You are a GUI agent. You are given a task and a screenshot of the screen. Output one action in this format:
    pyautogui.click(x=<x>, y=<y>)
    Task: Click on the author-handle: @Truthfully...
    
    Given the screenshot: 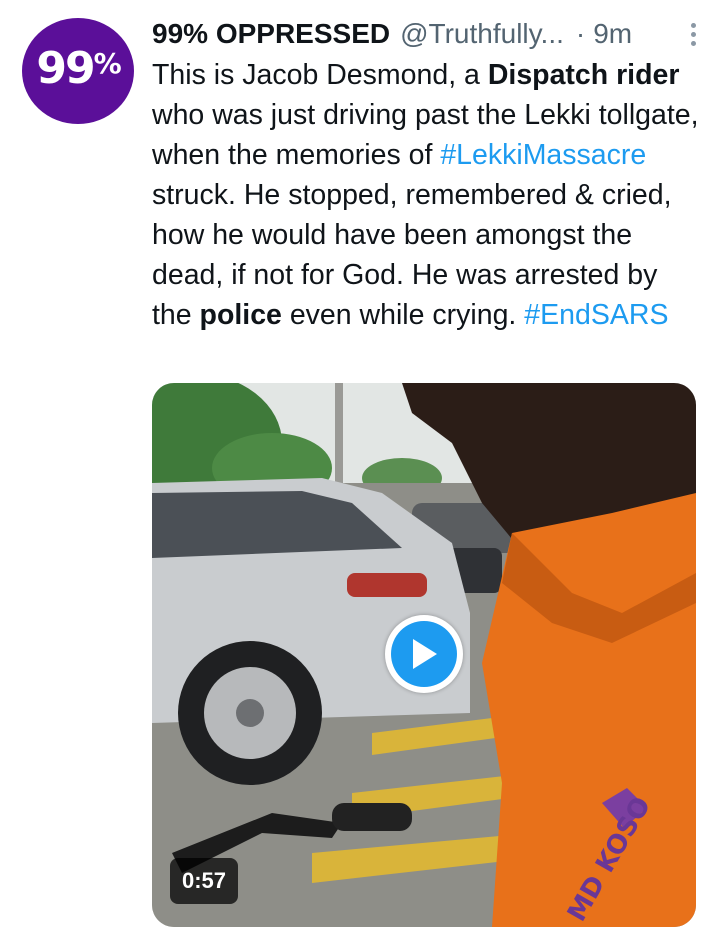 What is the action you would take?
    pyautogui.click(x=482, y=34)
    